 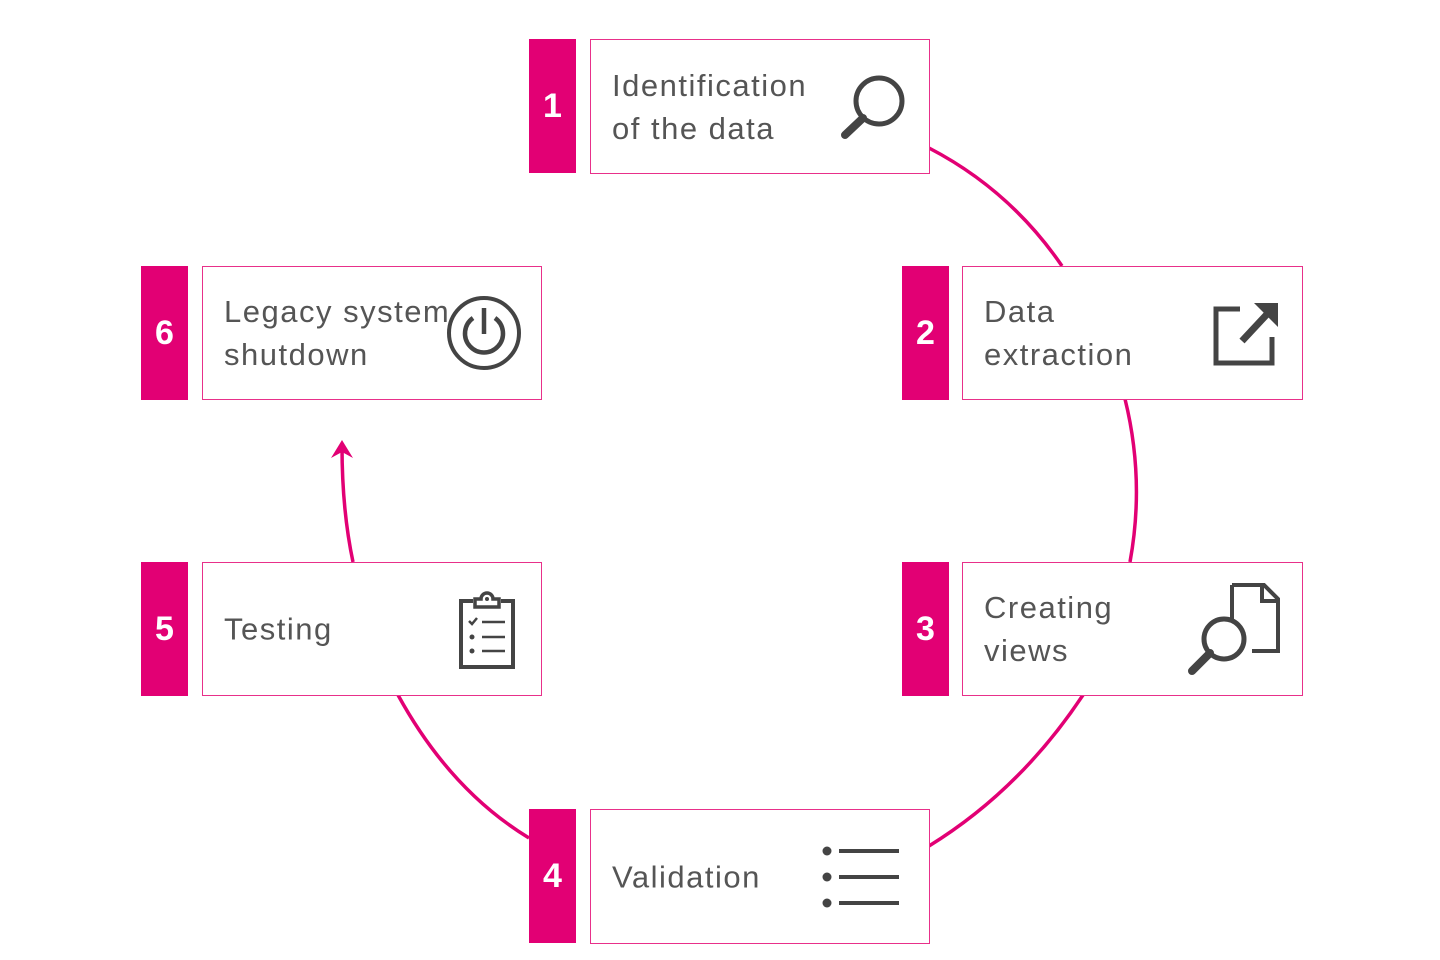 I want to click on step-number-badge: 2, so click(x=925, y=333).